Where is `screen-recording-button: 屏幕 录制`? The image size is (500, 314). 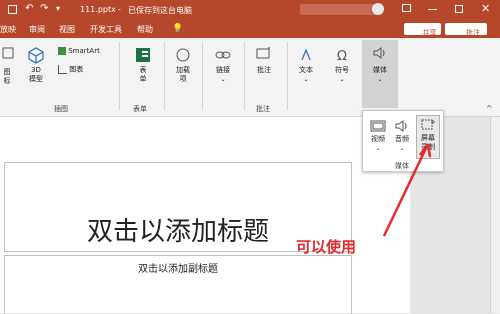
screen-recording-button: 屏幕 录制 is located at coordinates (428, 137).